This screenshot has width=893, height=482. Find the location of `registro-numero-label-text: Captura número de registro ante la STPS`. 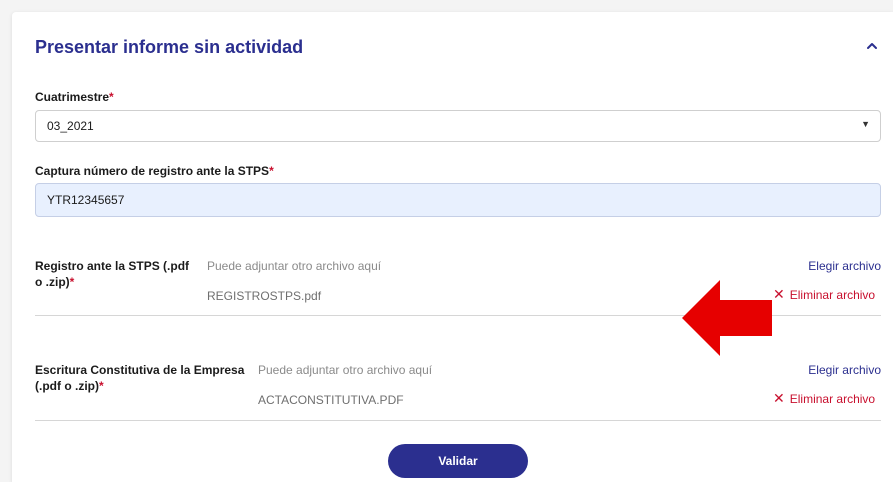

registro-numero-label-text: Captura número de registro ante la STPS is located at coordinates (152, 171).